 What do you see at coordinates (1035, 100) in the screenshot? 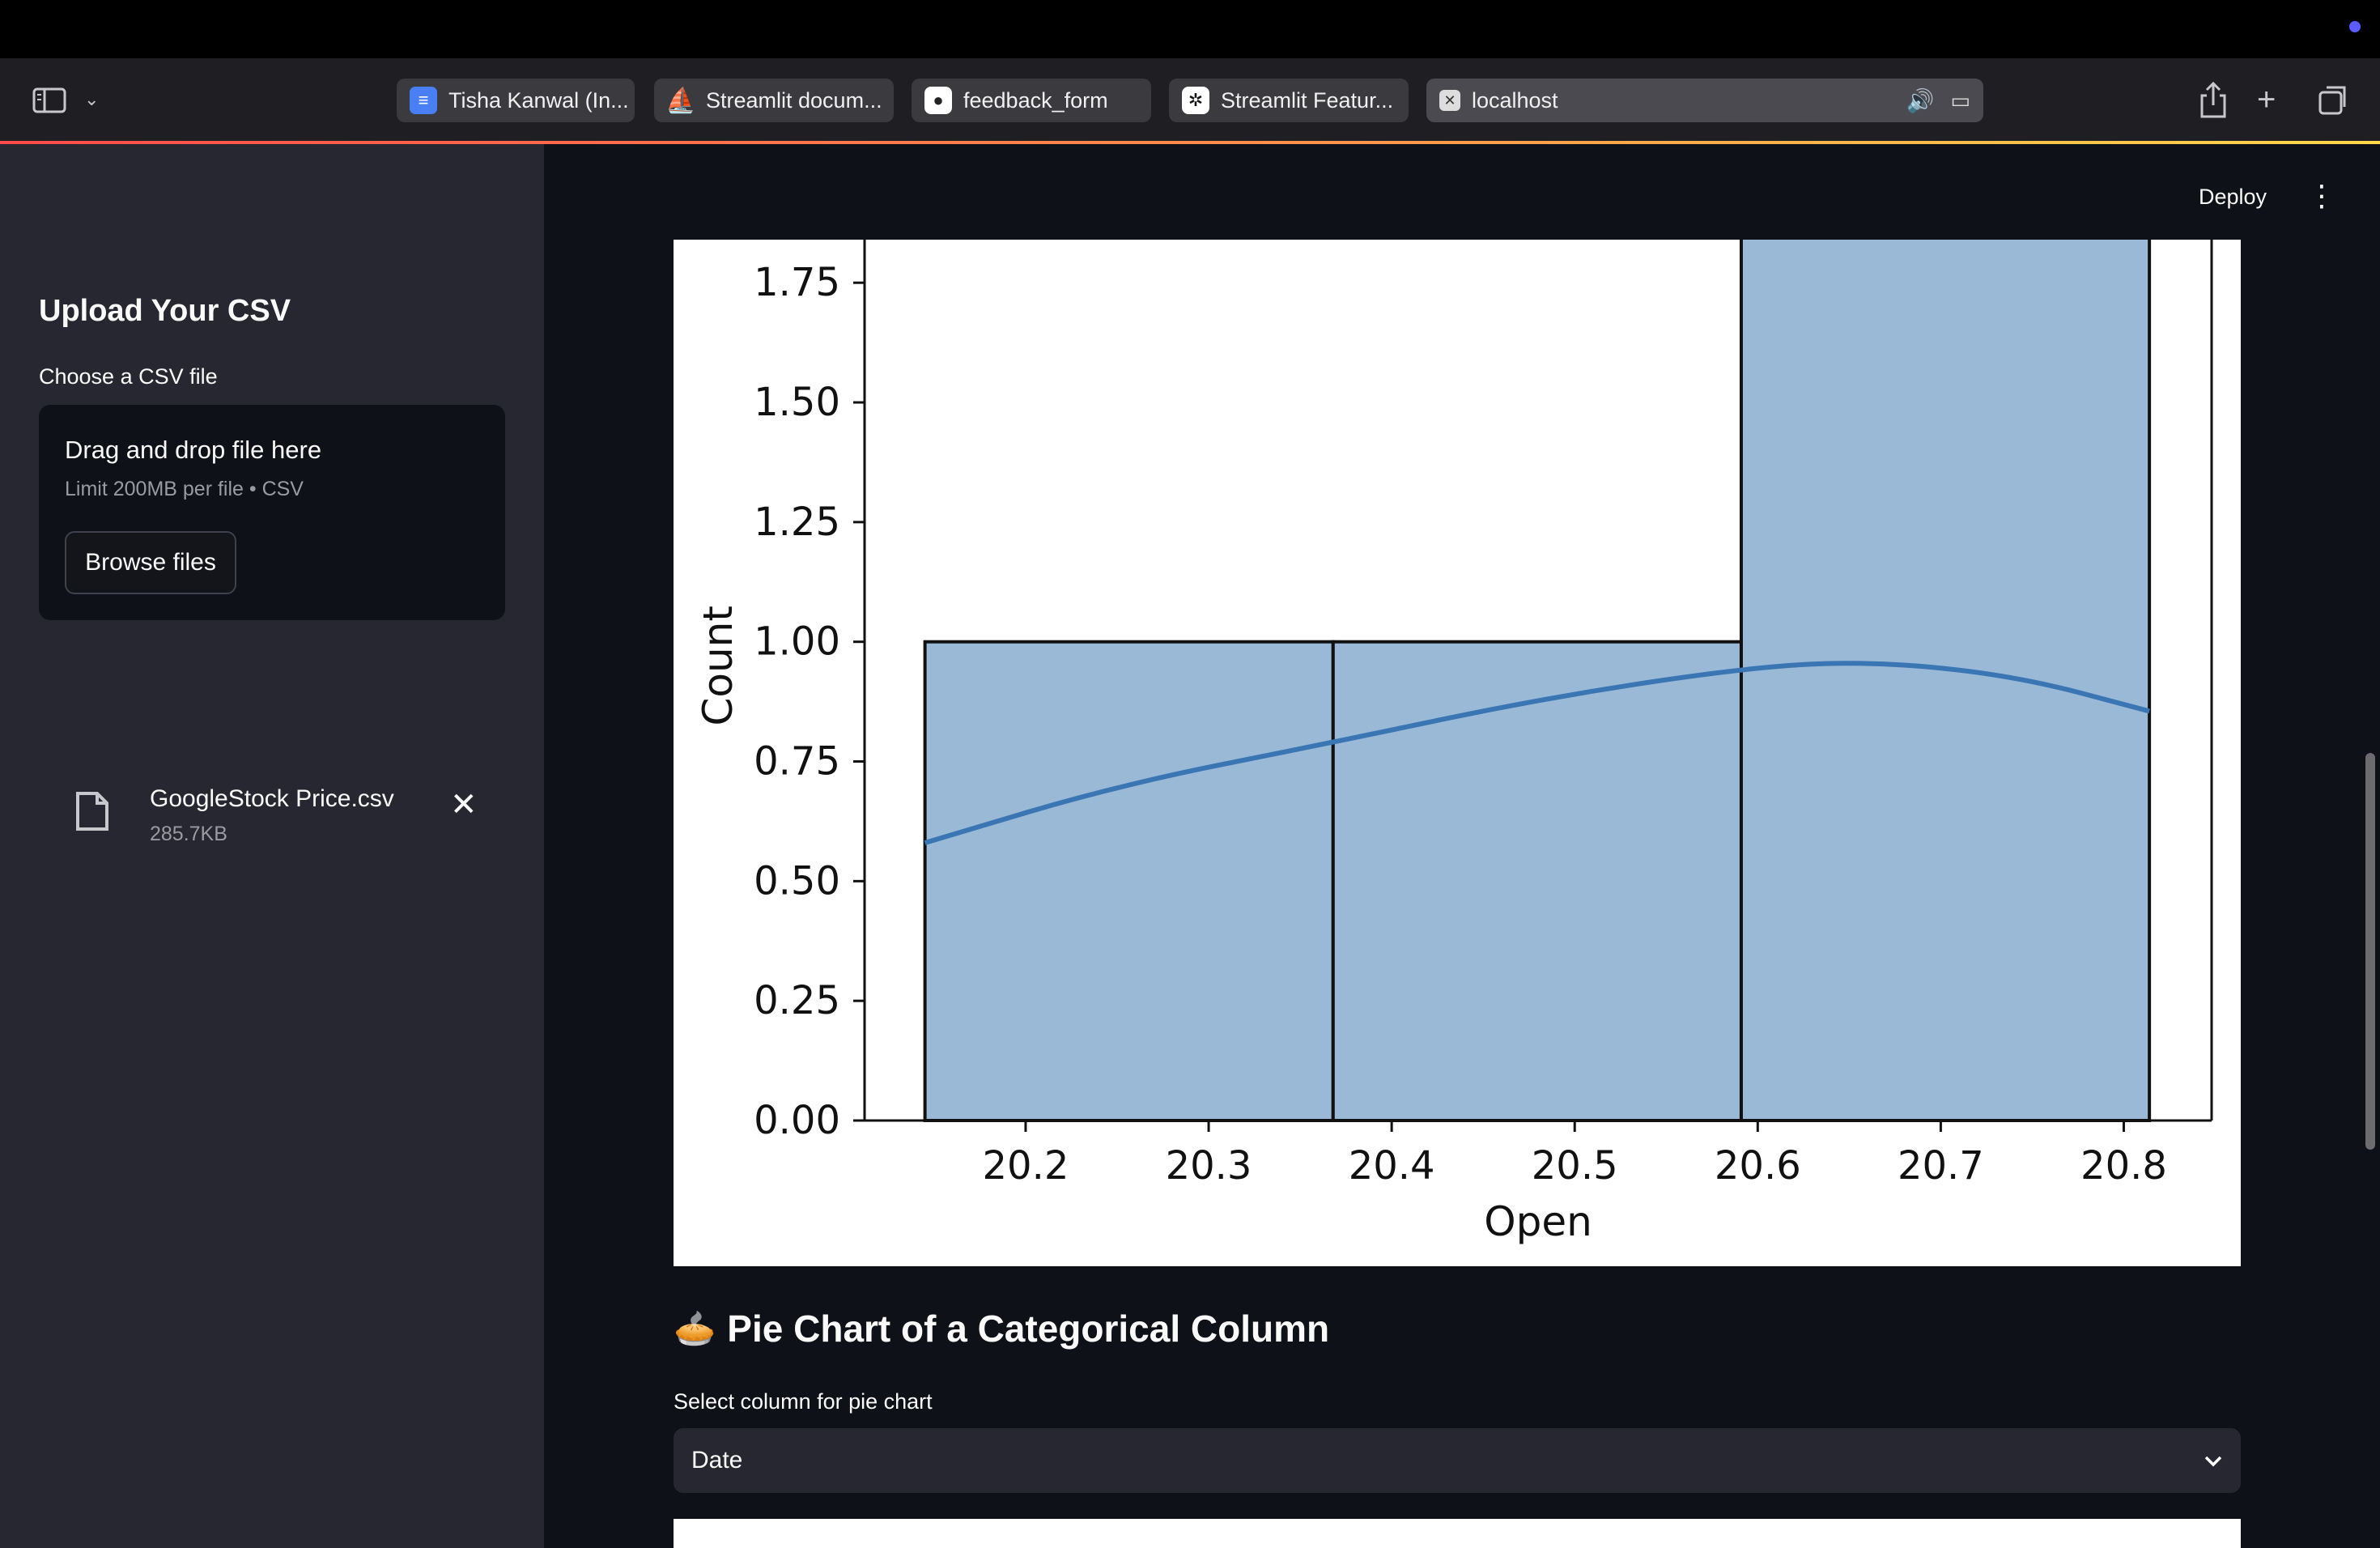
I see `tab-label: feedback_form` at bounding box center [1035, 100].